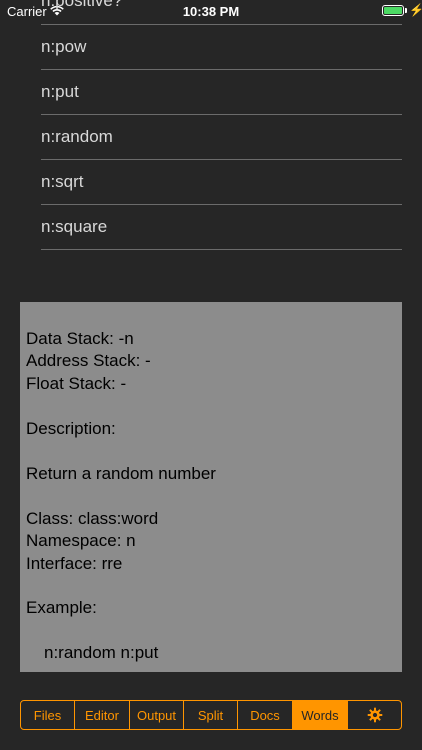  What do you see at coordinates (265, 715) in the screenshot?
I see `tab-docs: Docs` at bounding box center [265, 715].